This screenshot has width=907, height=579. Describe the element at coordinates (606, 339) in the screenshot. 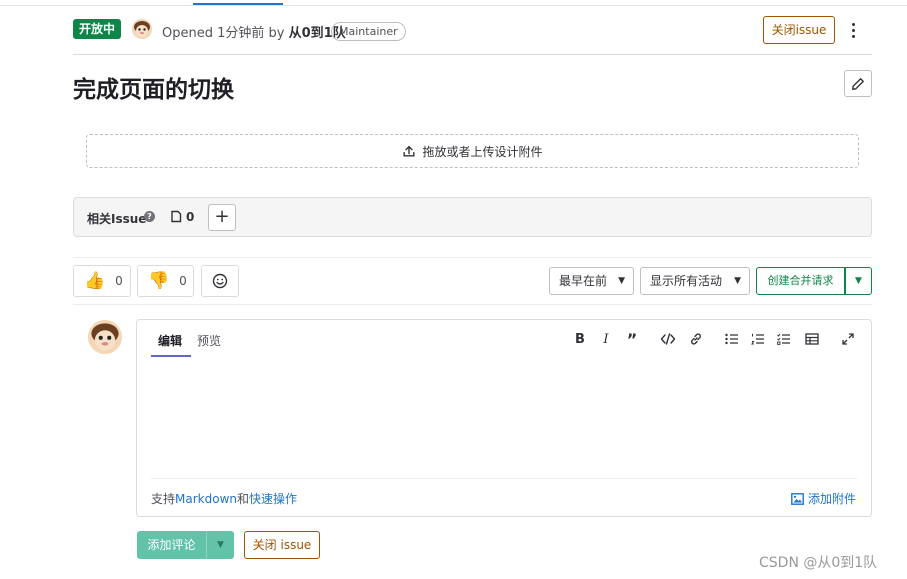

I see `italic-icon: I` at that location.